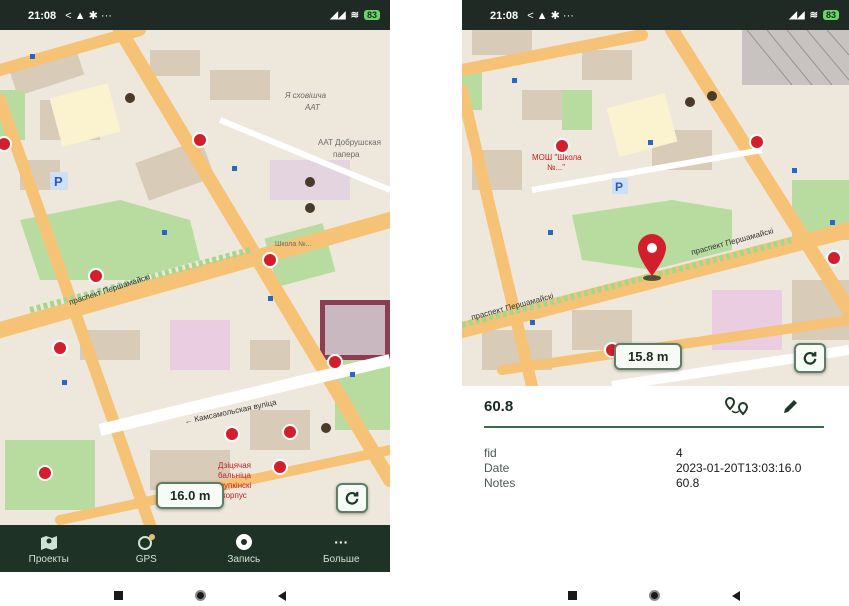 This screenshot has height=606, width=849. What do you see at coordinates (557, 157) in the screenshot?
I see `svg-text: МОШ "Школа` at bounding box center [557, 157].